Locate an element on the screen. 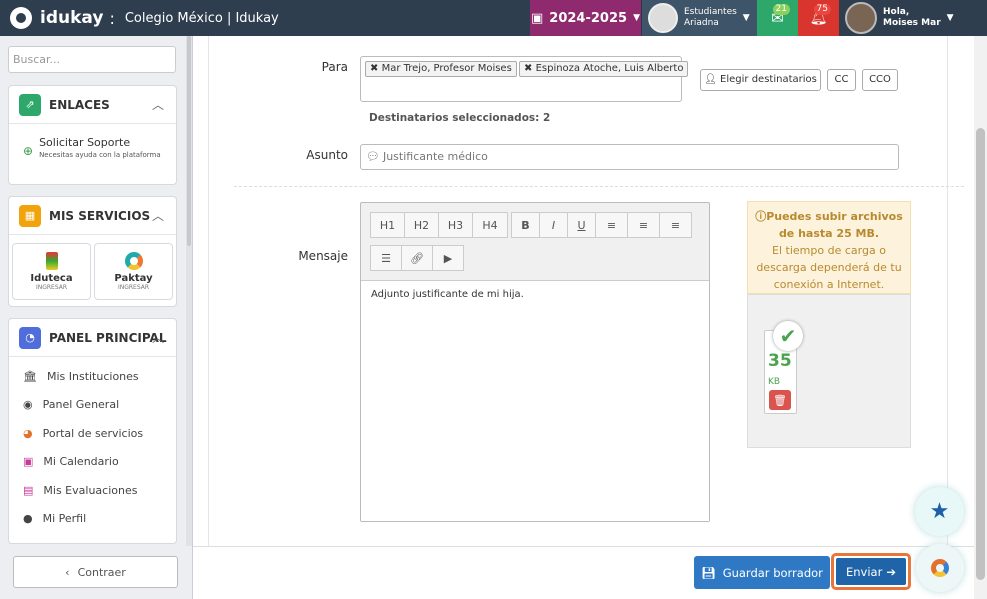 This screenshot has width=987, height=599. grid-icon: ▦ is located at coordinates (30, 215).